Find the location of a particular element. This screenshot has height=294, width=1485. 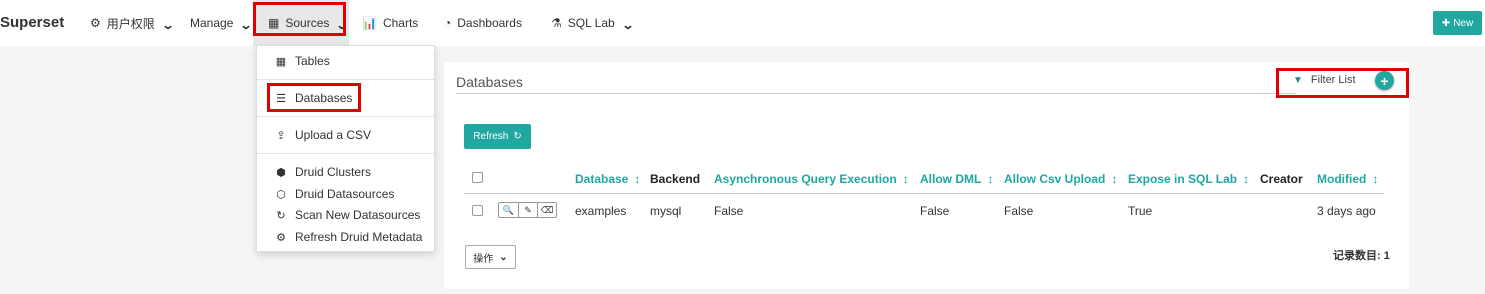

dashboard-icon: ◔ is located at coordinates (448, 23).